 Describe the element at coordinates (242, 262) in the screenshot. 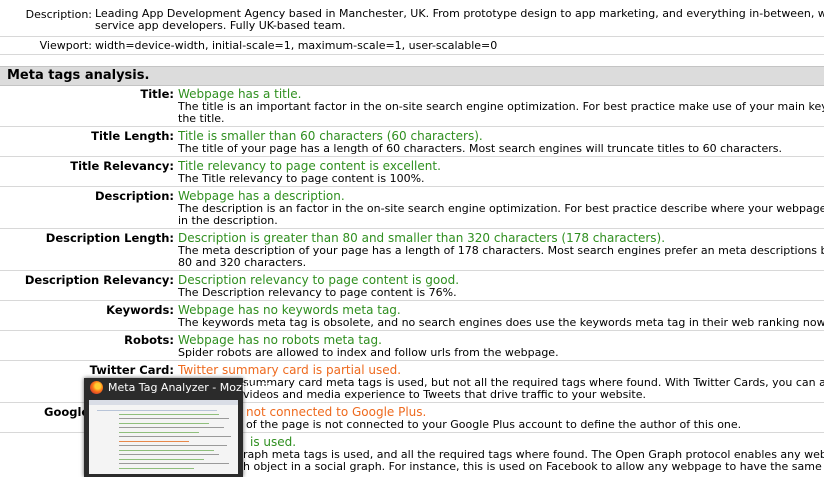

I see `value-line: 80 and 320 characters.` at that location.